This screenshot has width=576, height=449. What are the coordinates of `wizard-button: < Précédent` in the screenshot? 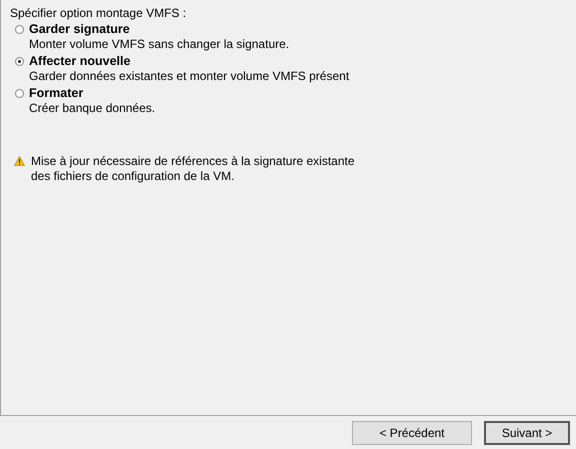 It's located at (412, 432).